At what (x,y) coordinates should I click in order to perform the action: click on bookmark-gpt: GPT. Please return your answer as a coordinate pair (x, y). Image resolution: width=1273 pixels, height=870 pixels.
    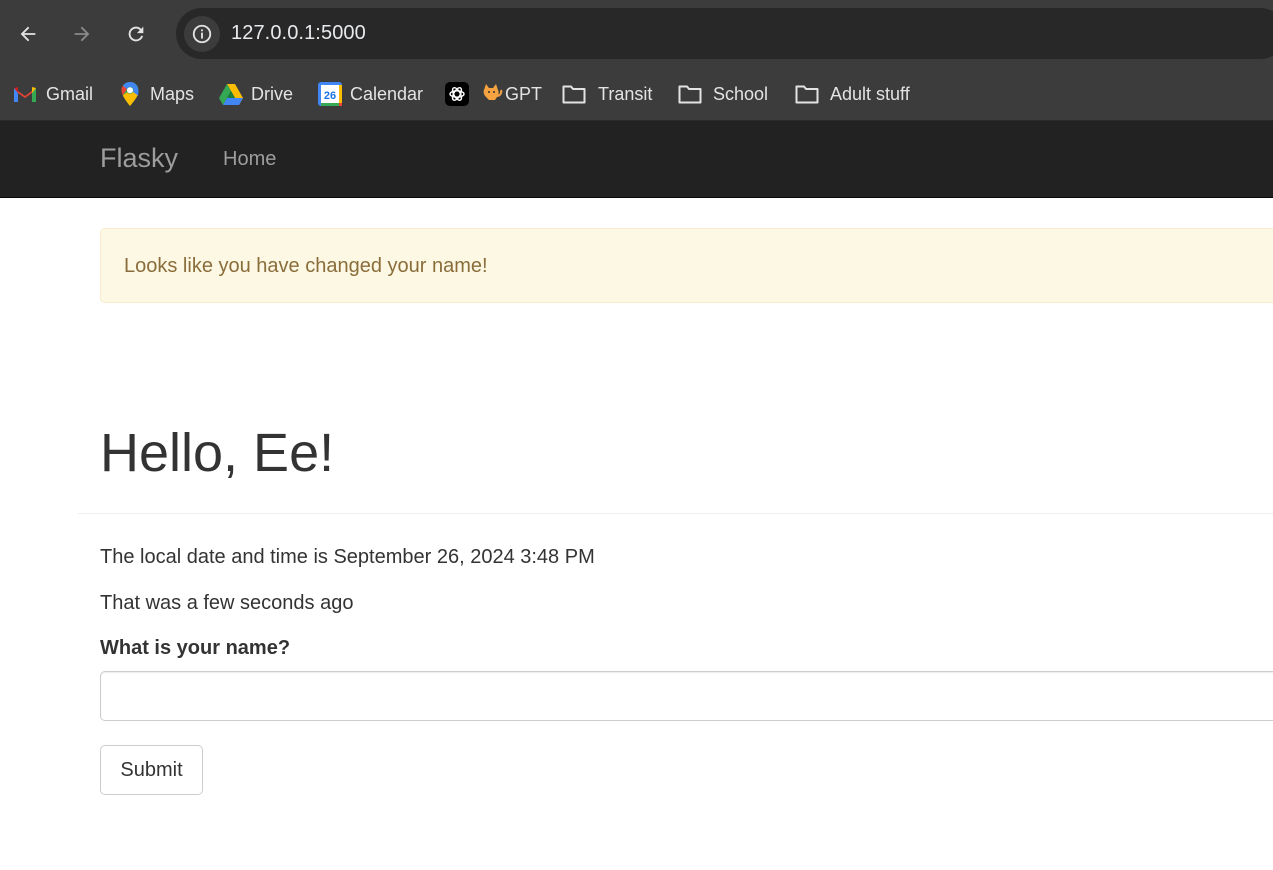
    Looking at the image, I should click on (493, 94).